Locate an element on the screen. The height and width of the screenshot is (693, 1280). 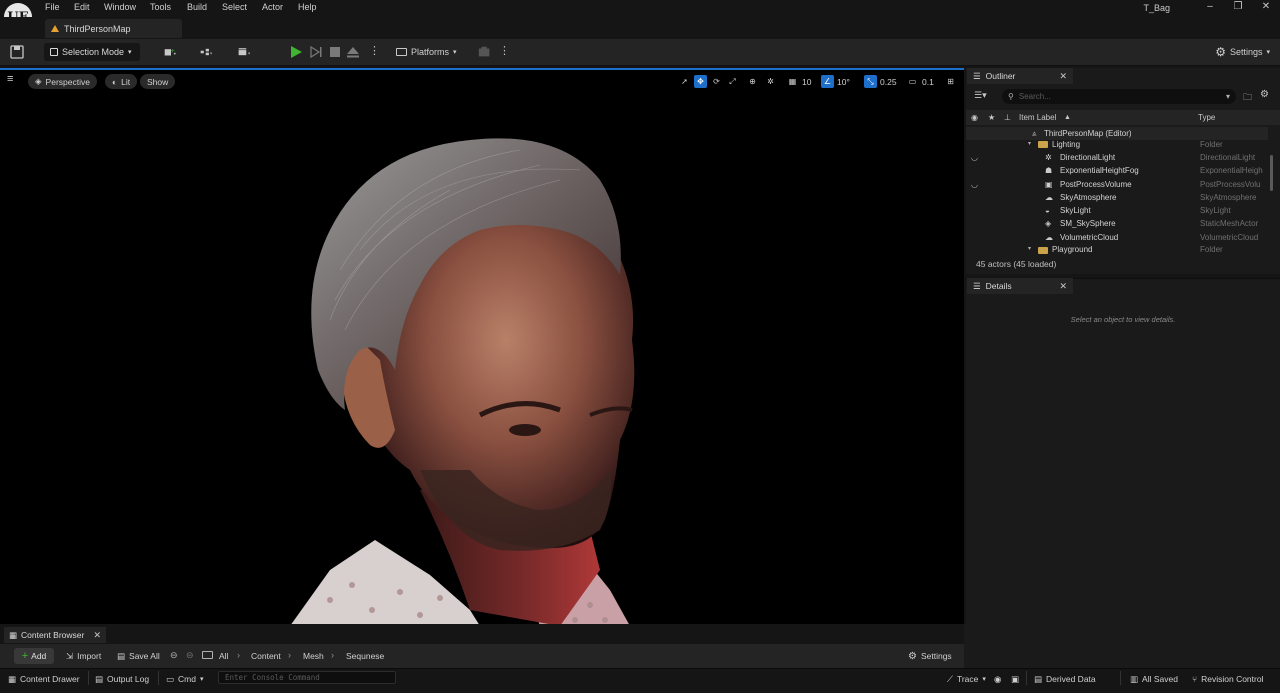
surface-snap-icon: ✲ is located at coordinates (770, 81).